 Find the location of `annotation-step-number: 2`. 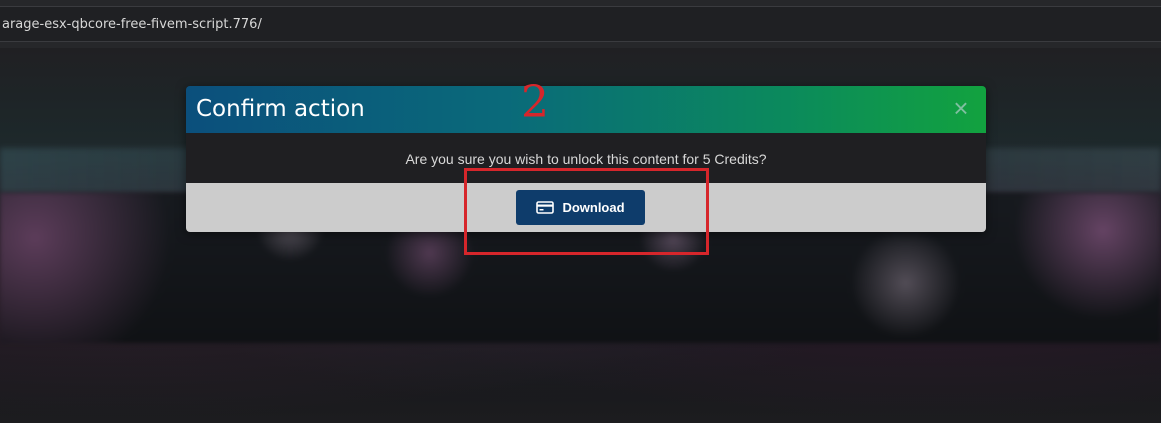

annotation-step-number: 2 is located at coordinates (535, 102).